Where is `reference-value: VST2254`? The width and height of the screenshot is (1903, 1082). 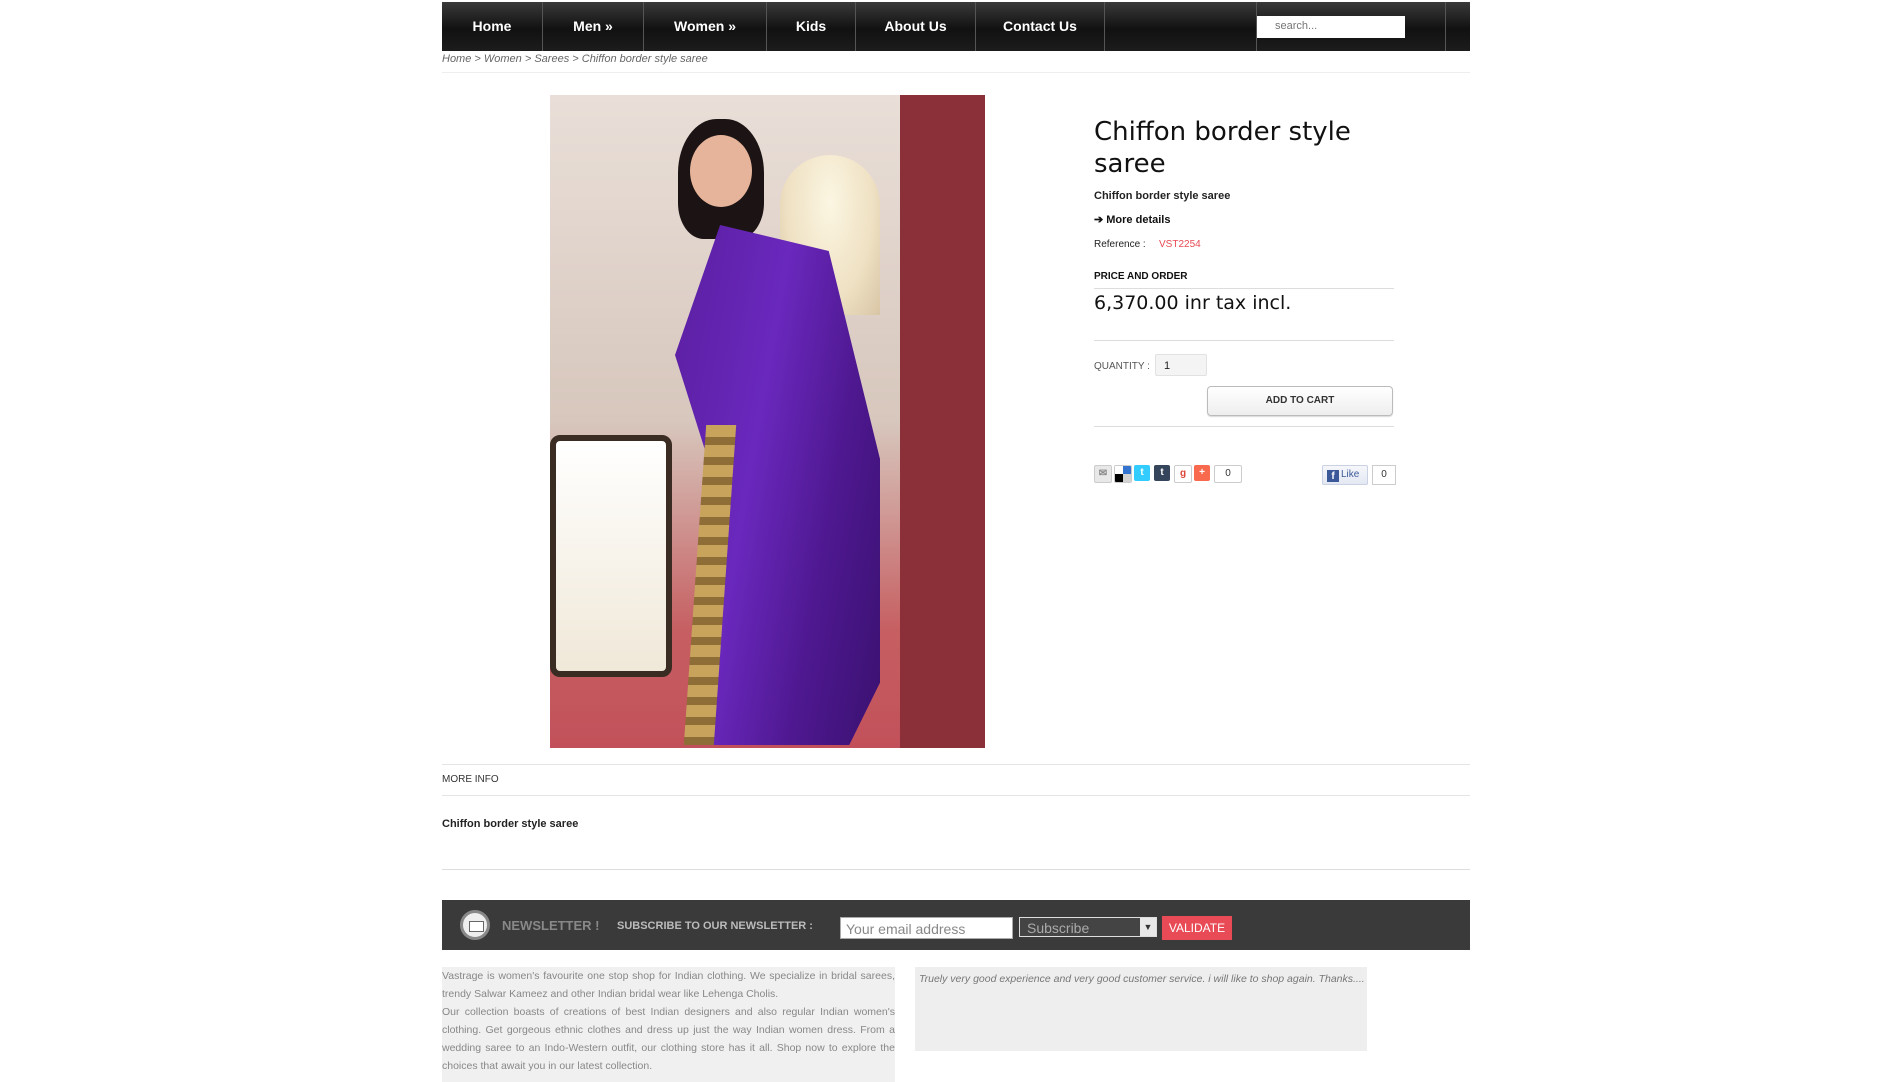 reference-value: VST2254 is located at coordinates (1180, 244).